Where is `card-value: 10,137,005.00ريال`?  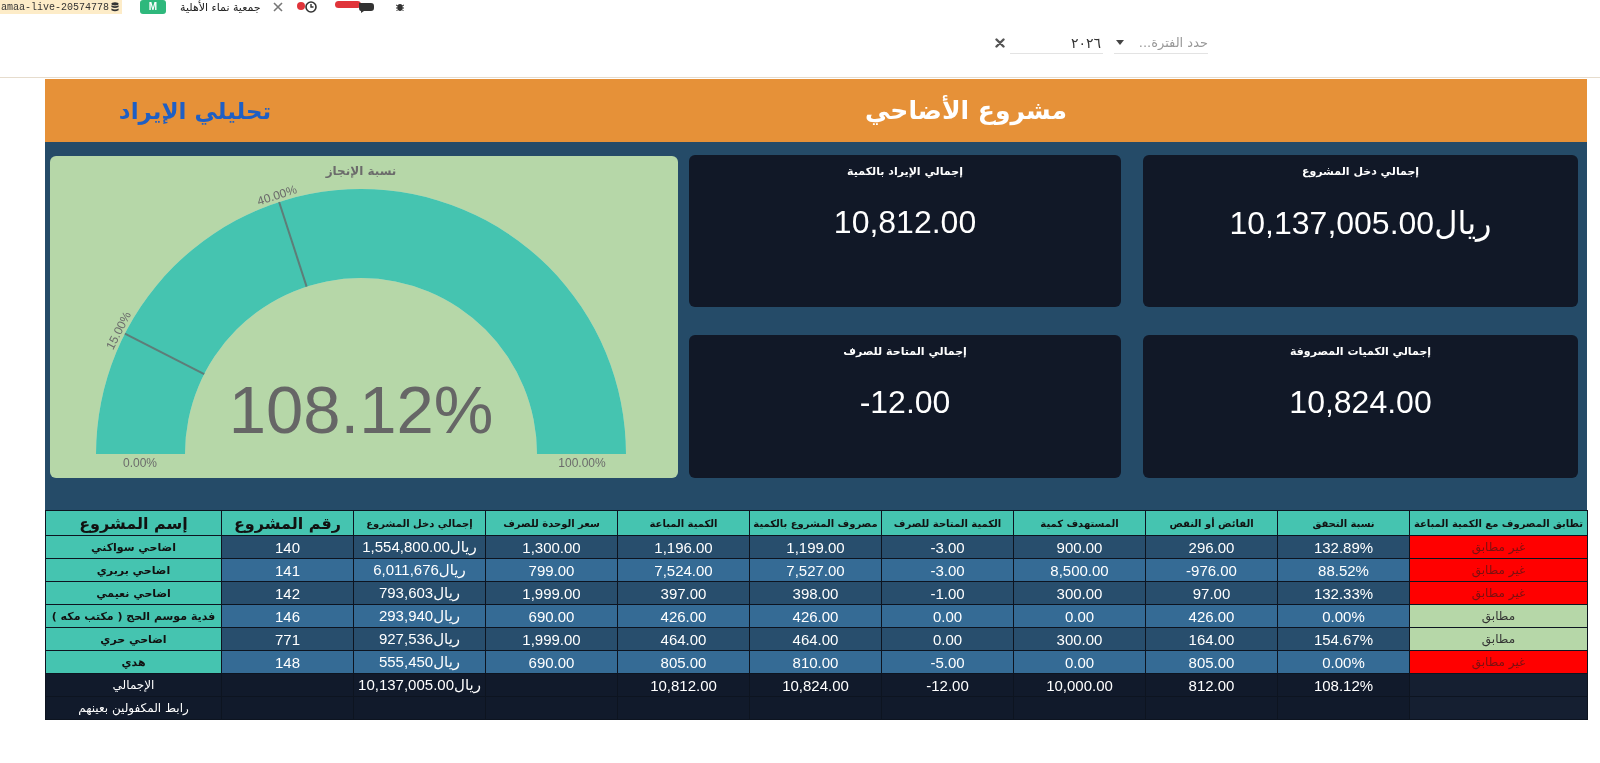 card-value: 10,137,005.00ريال is located at coordinates (1360, 223).